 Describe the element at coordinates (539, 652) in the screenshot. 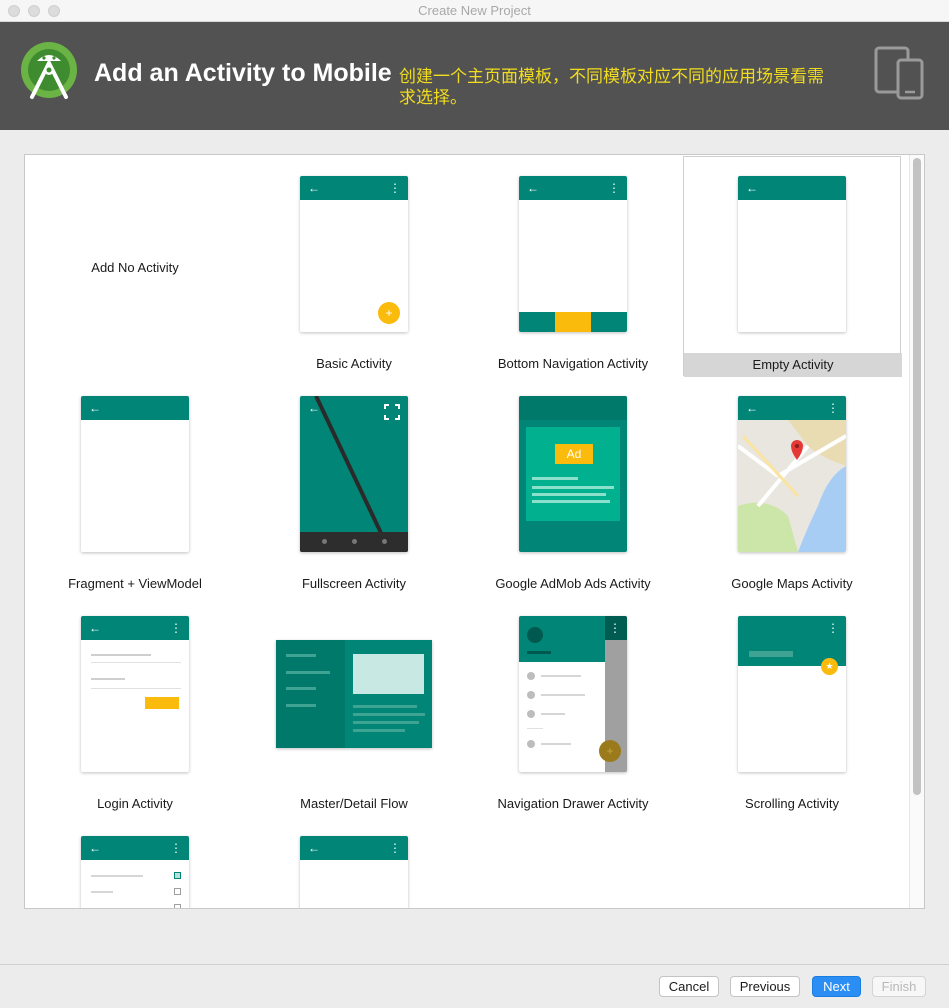

I see `drawer-header-line` at that location.